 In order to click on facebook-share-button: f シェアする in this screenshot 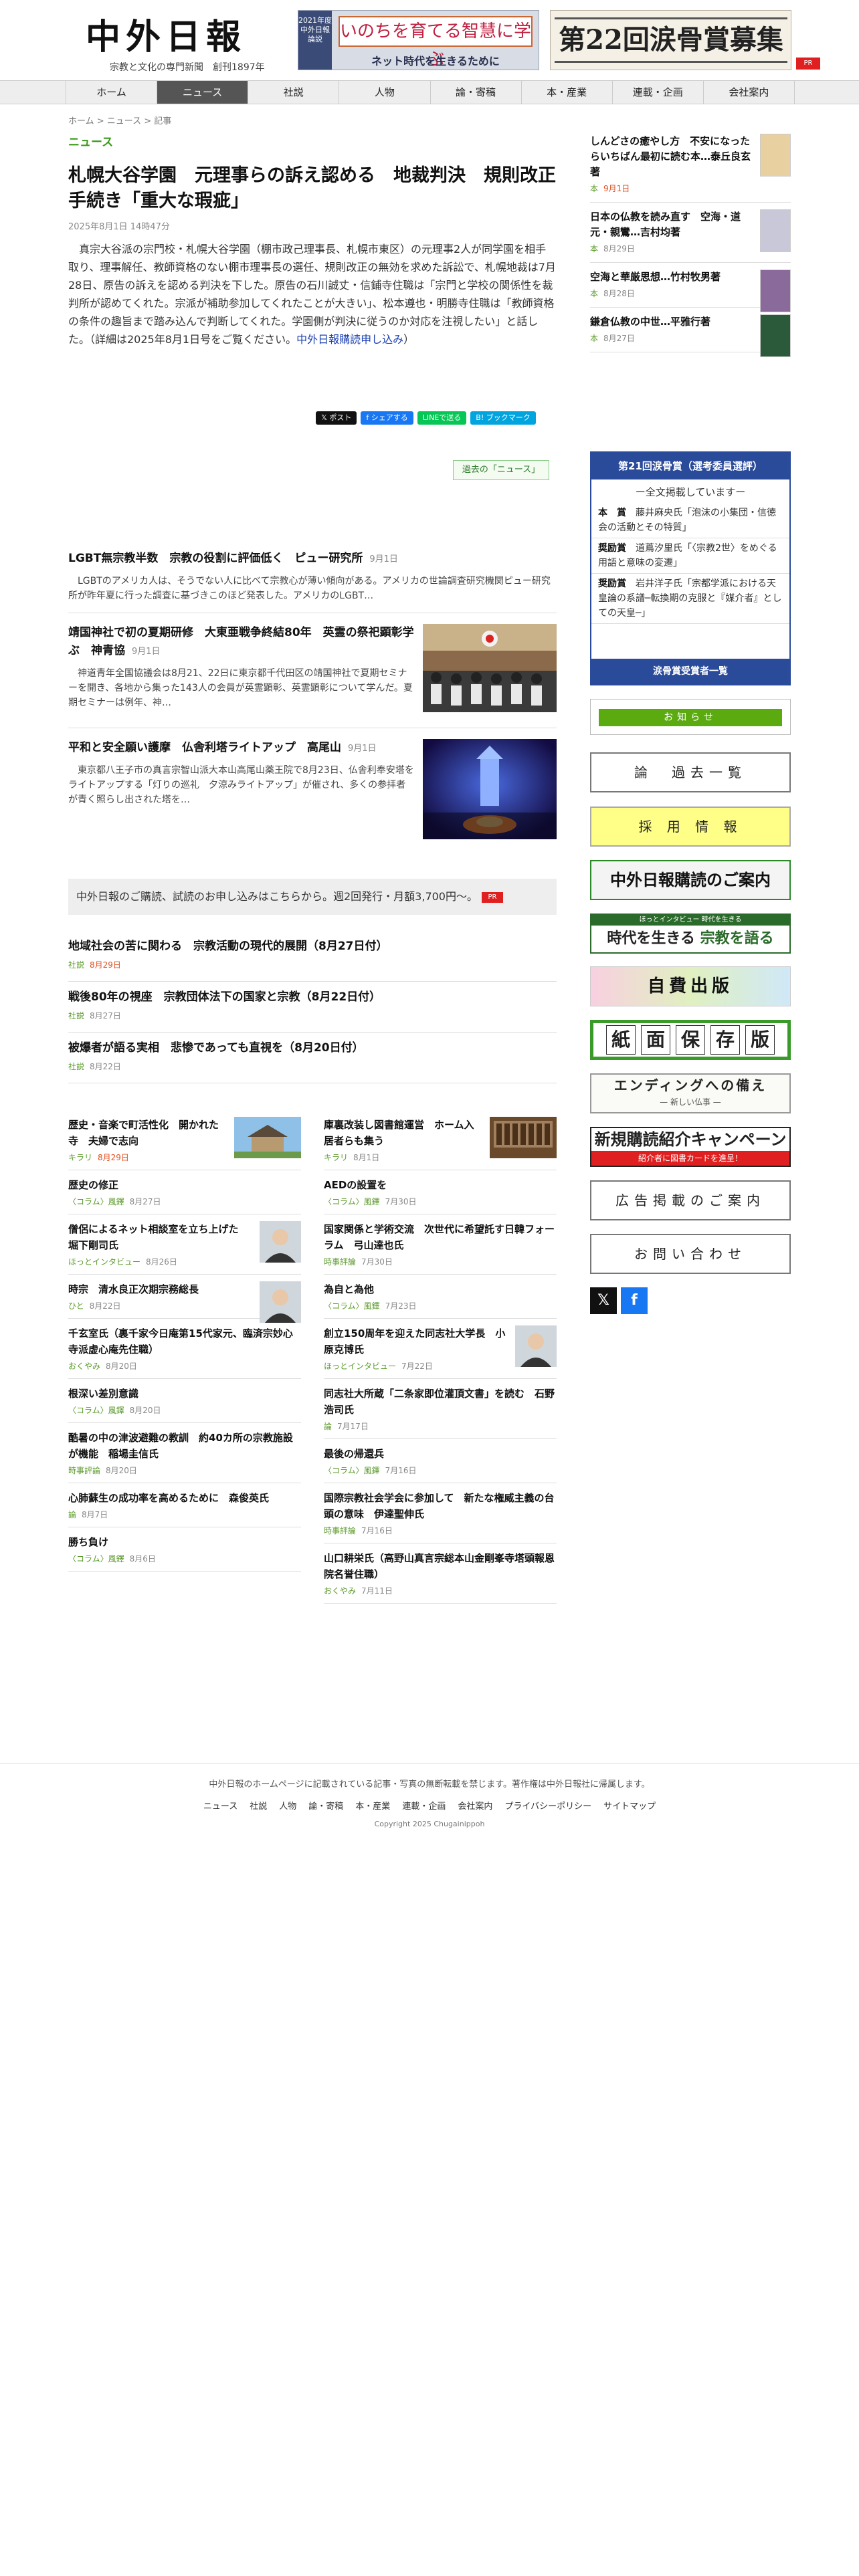, I will do `click(387, 418)`.